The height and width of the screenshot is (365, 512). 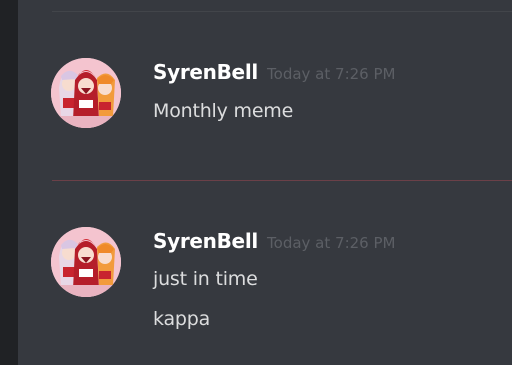 What do you see at coordinates (9, 182) in the screenshot?
I see `channel-sidebar-edge` at bounding box center [9, 182].